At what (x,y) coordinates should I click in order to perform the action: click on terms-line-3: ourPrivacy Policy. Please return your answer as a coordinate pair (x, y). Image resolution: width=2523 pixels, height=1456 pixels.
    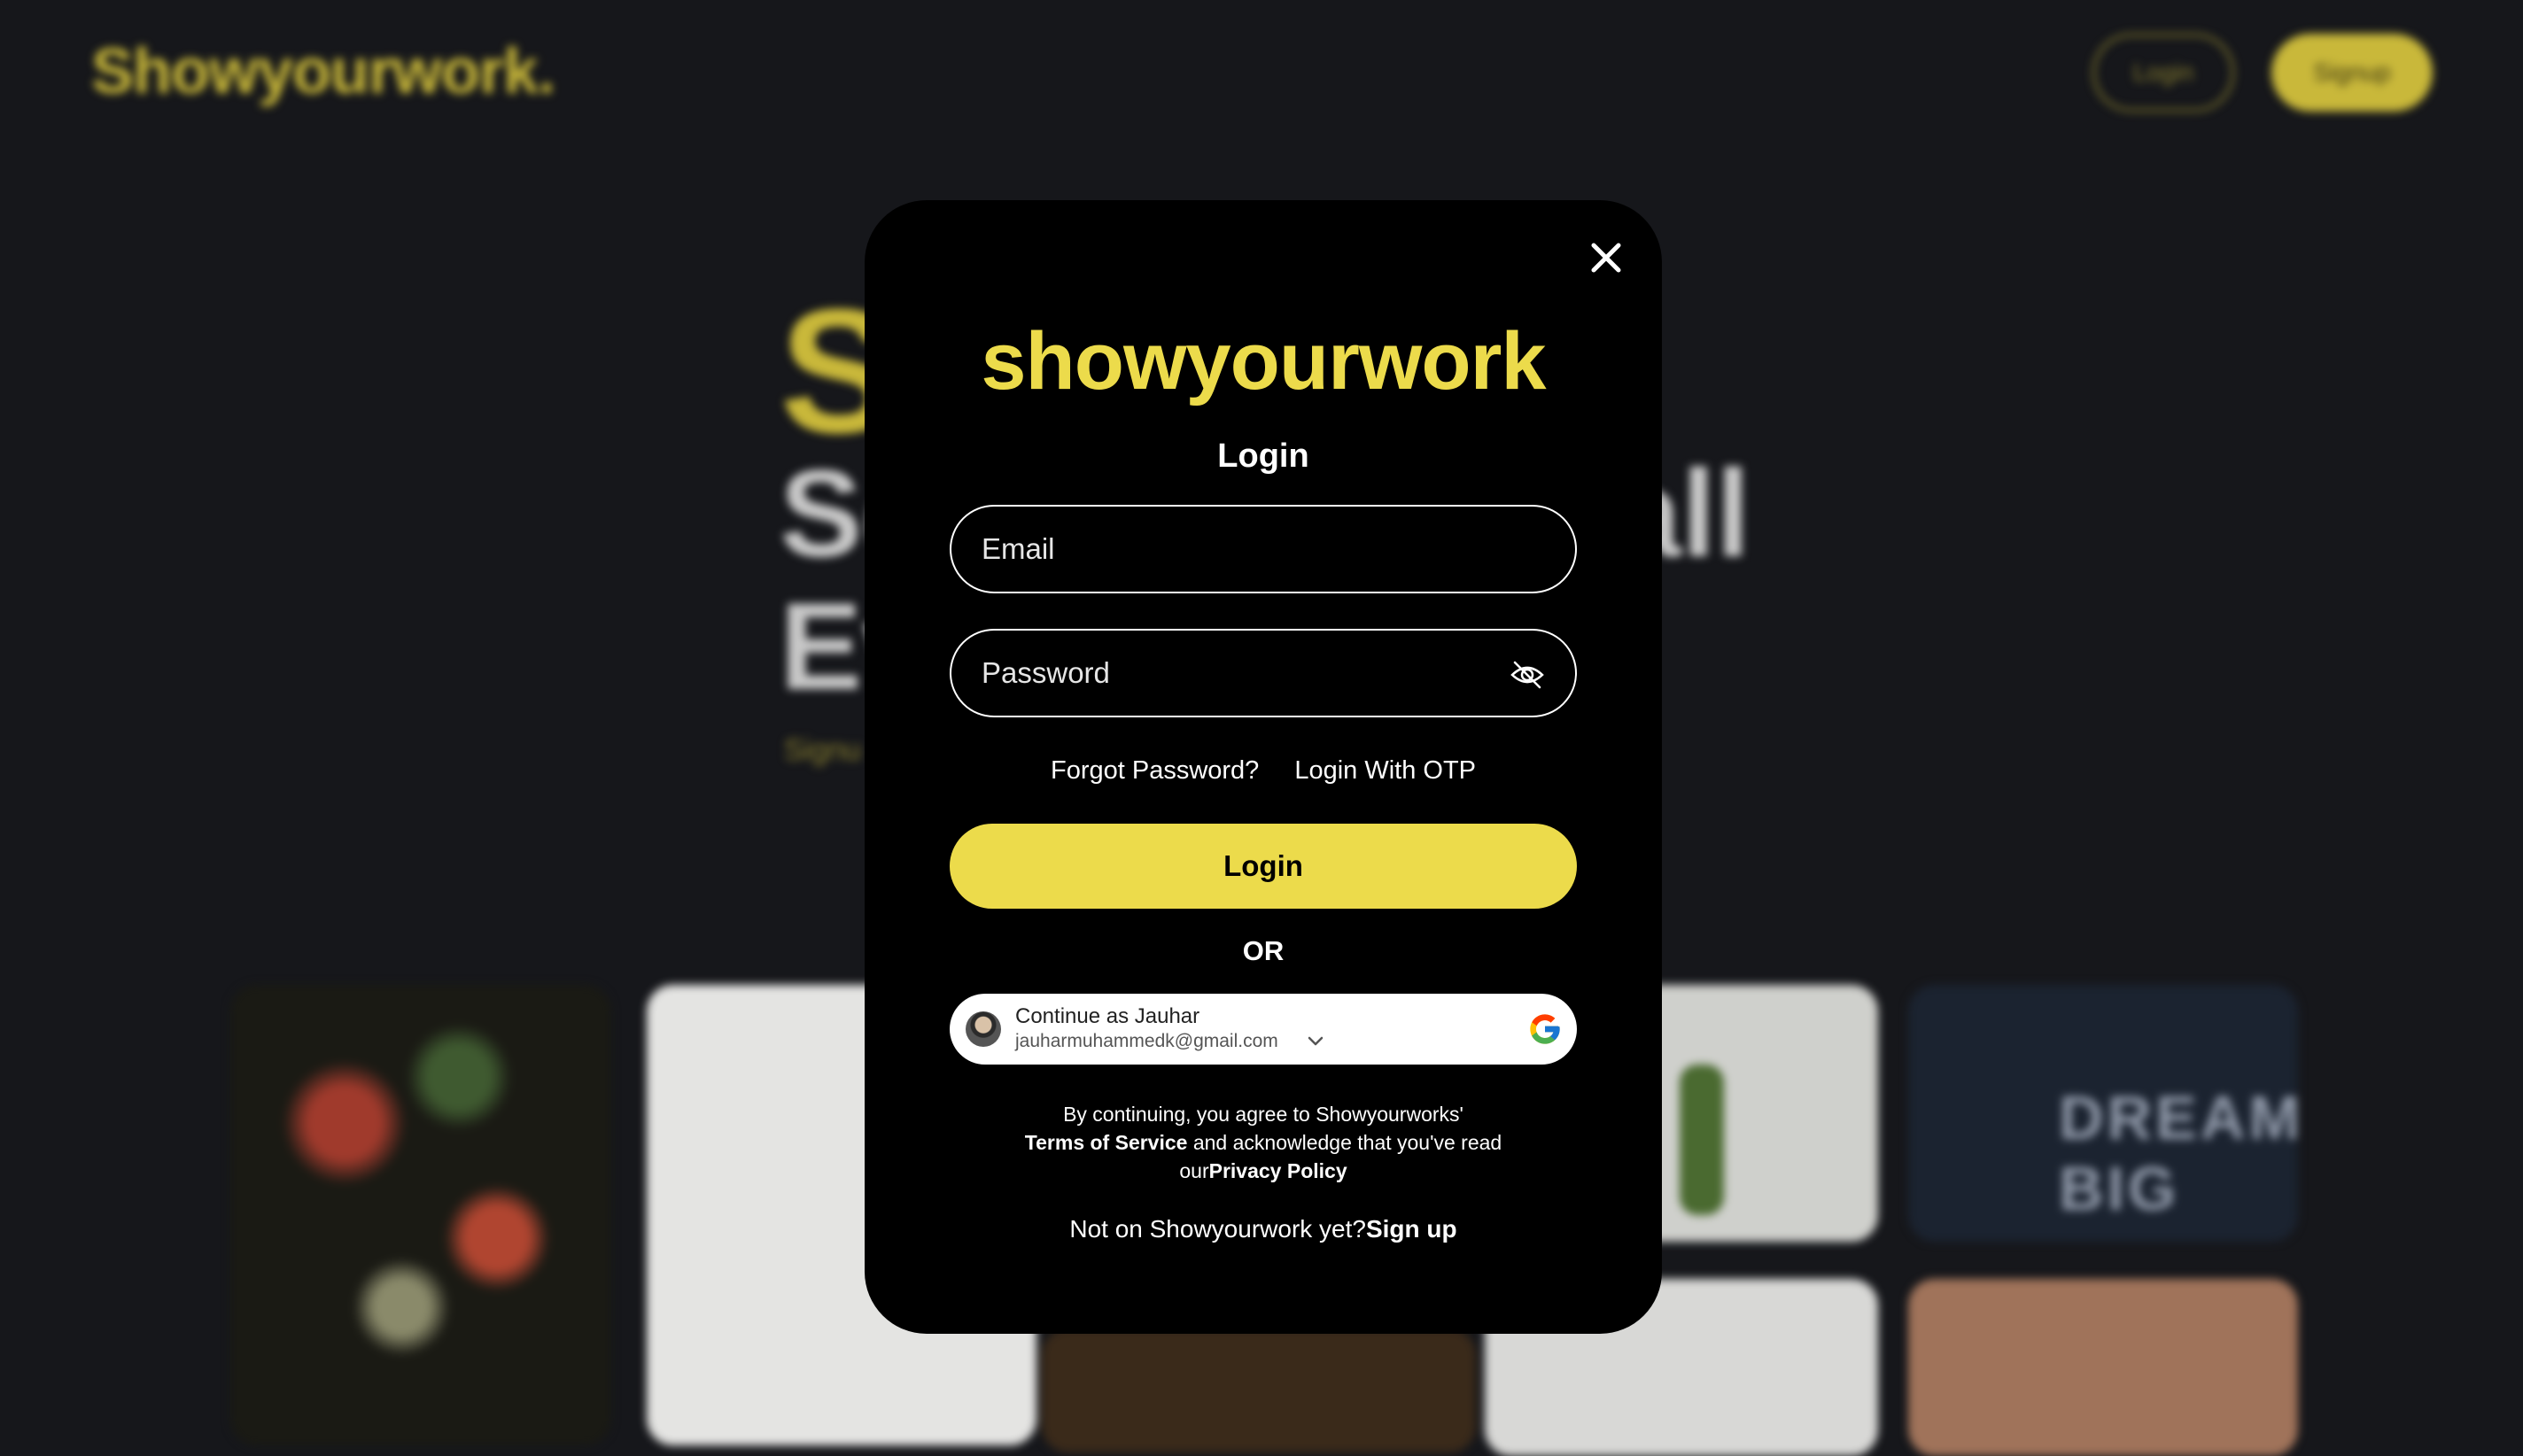
    Looking at the image, I should click on (1263, 1171).